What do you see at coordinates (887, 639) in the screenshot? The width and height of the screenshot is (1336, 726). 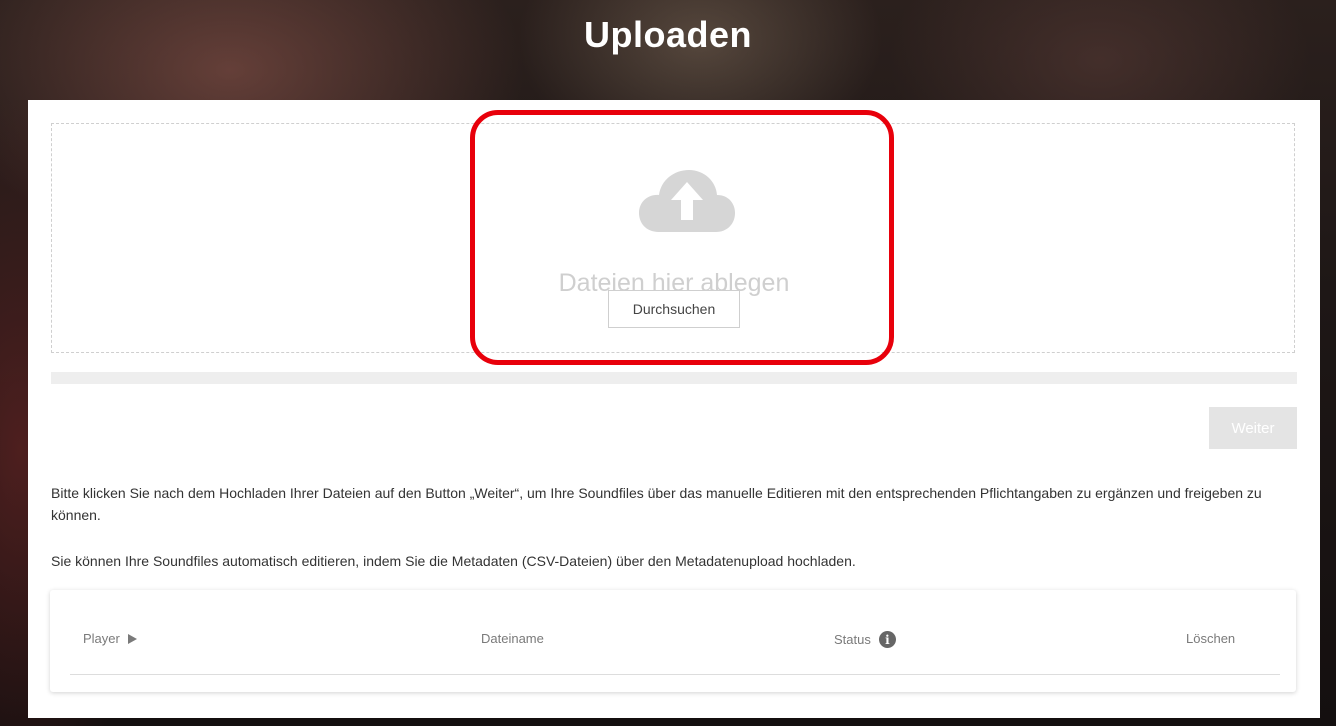 I see `info-icon: i` at bounding box center [887, 639].